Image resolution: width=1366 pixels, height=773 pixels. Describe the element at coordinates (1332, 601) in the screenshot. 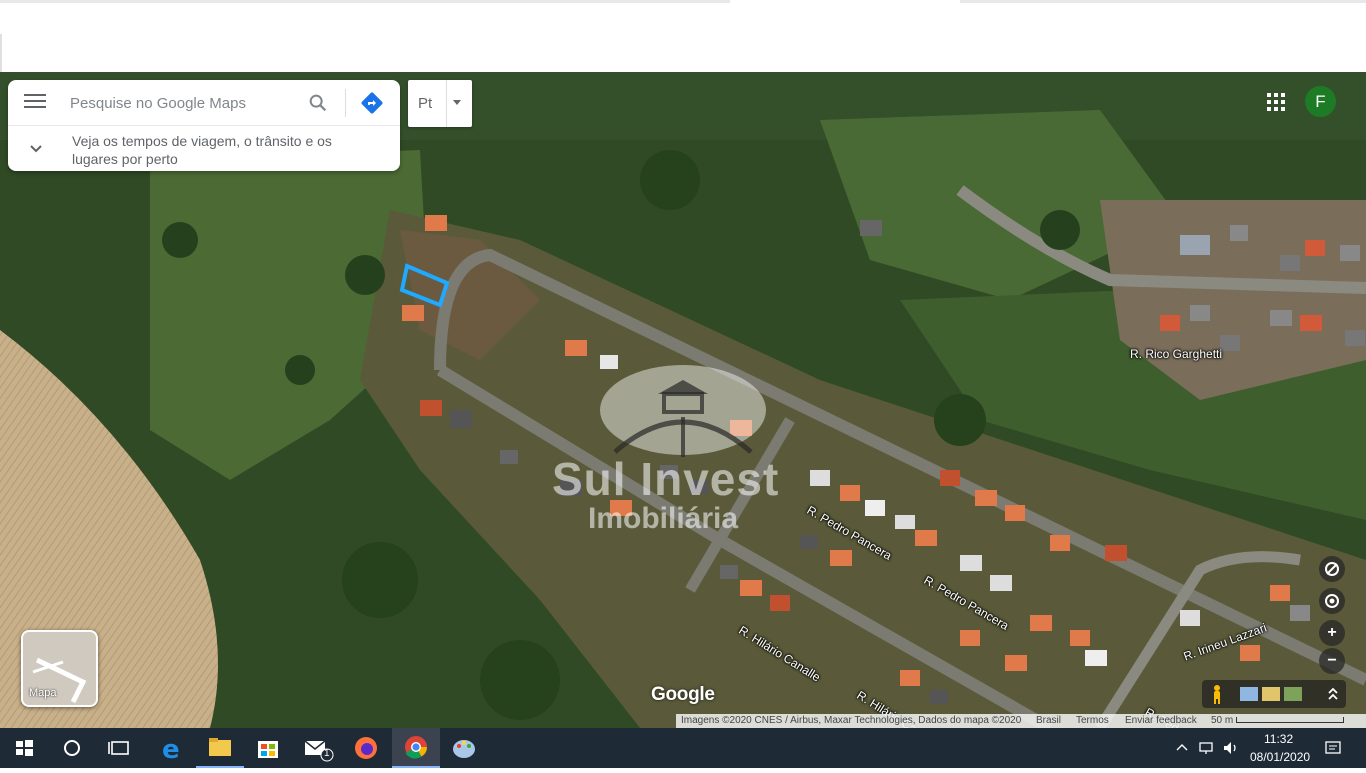

I see `my-location-icon` at that location.